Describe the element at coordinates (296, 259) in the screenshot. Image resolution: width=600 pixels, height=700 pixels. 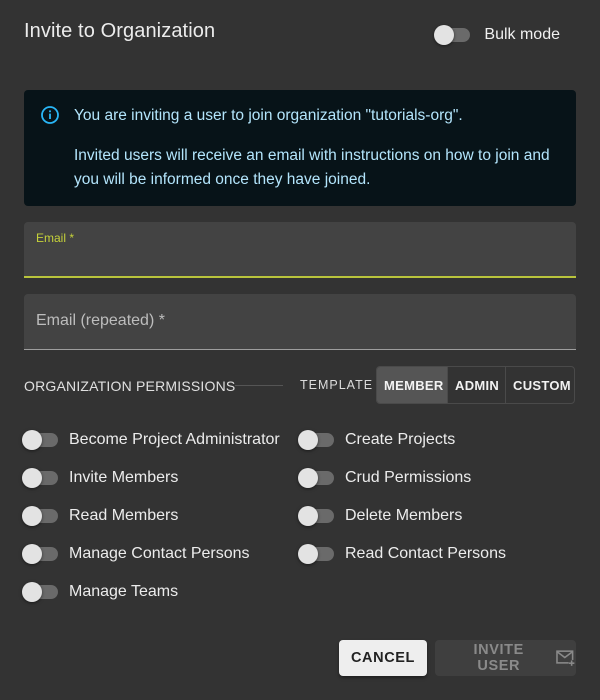
I see `email-input` at that location.